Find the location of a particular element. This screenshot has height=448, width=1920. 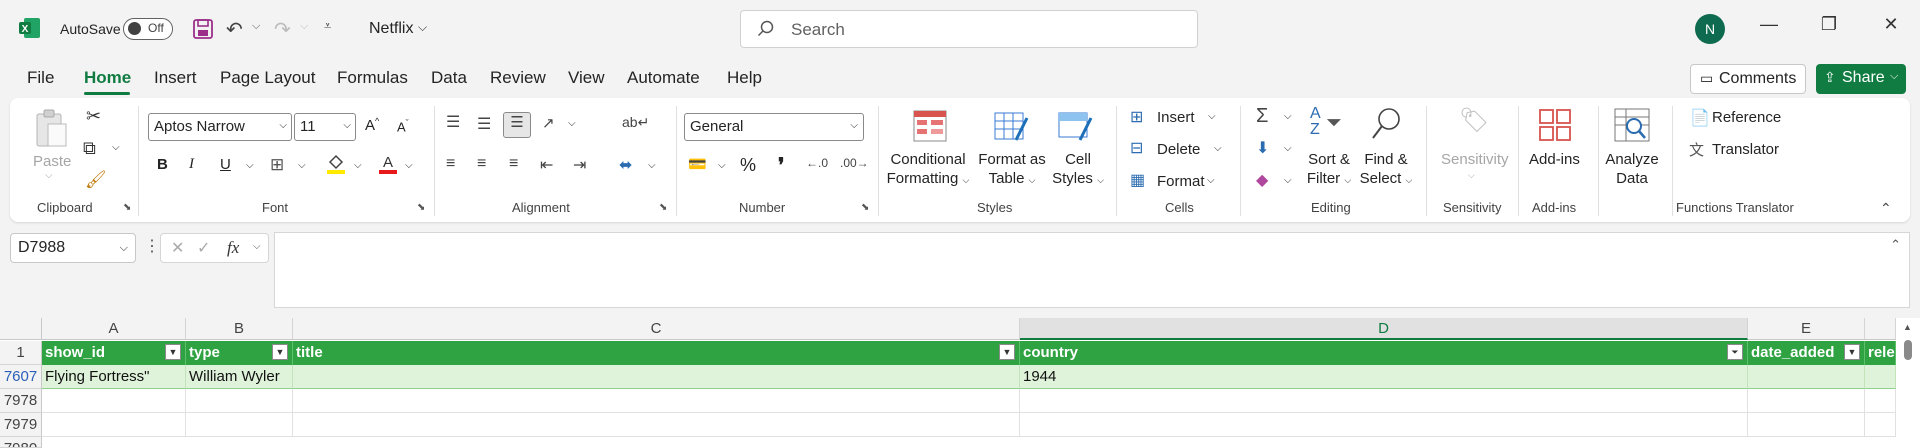

formula-bar-more-icon: ⋮ is located at coordinates (152, 246).